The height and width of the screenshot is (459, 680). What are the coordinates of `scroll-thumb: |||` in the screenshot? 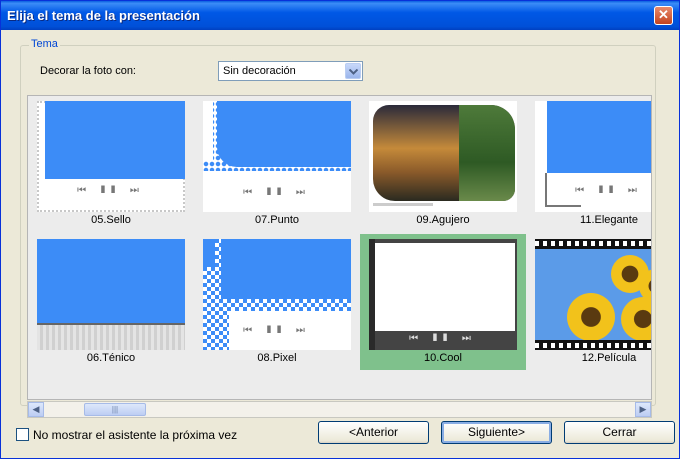 It's located at (115, 409).